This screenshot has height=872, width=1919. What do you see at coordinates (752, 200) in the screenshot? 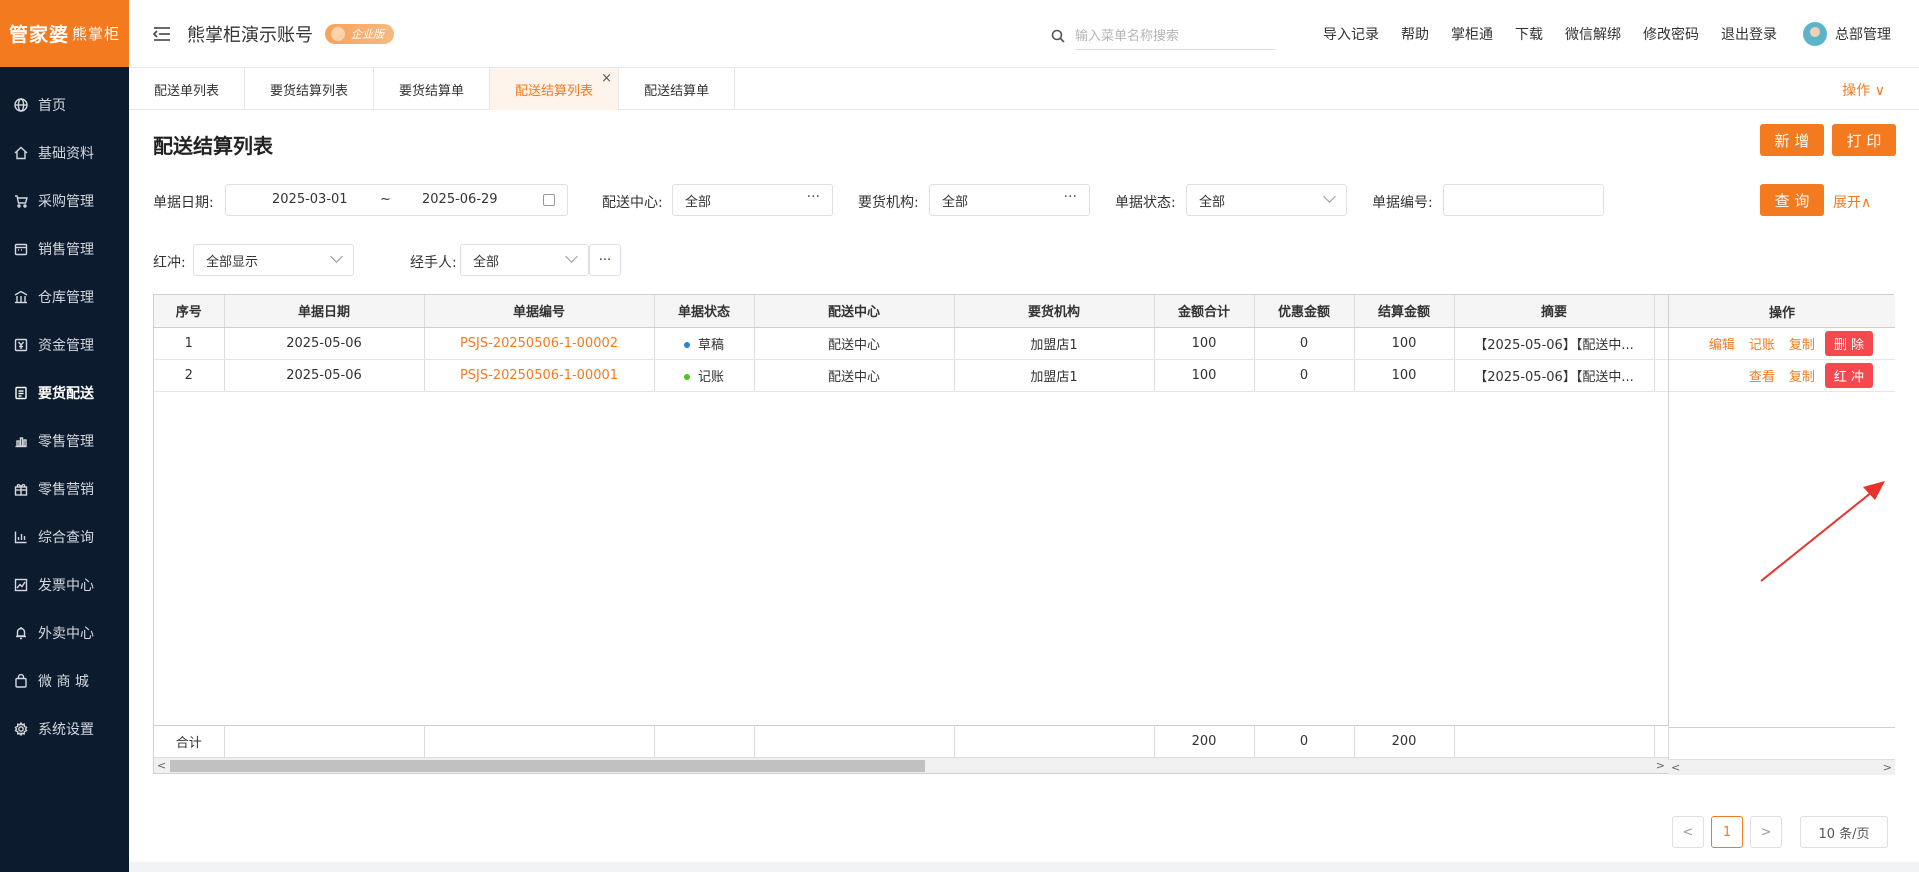
I see `center-select: 全部 ···` at bounding box center [752, 200].